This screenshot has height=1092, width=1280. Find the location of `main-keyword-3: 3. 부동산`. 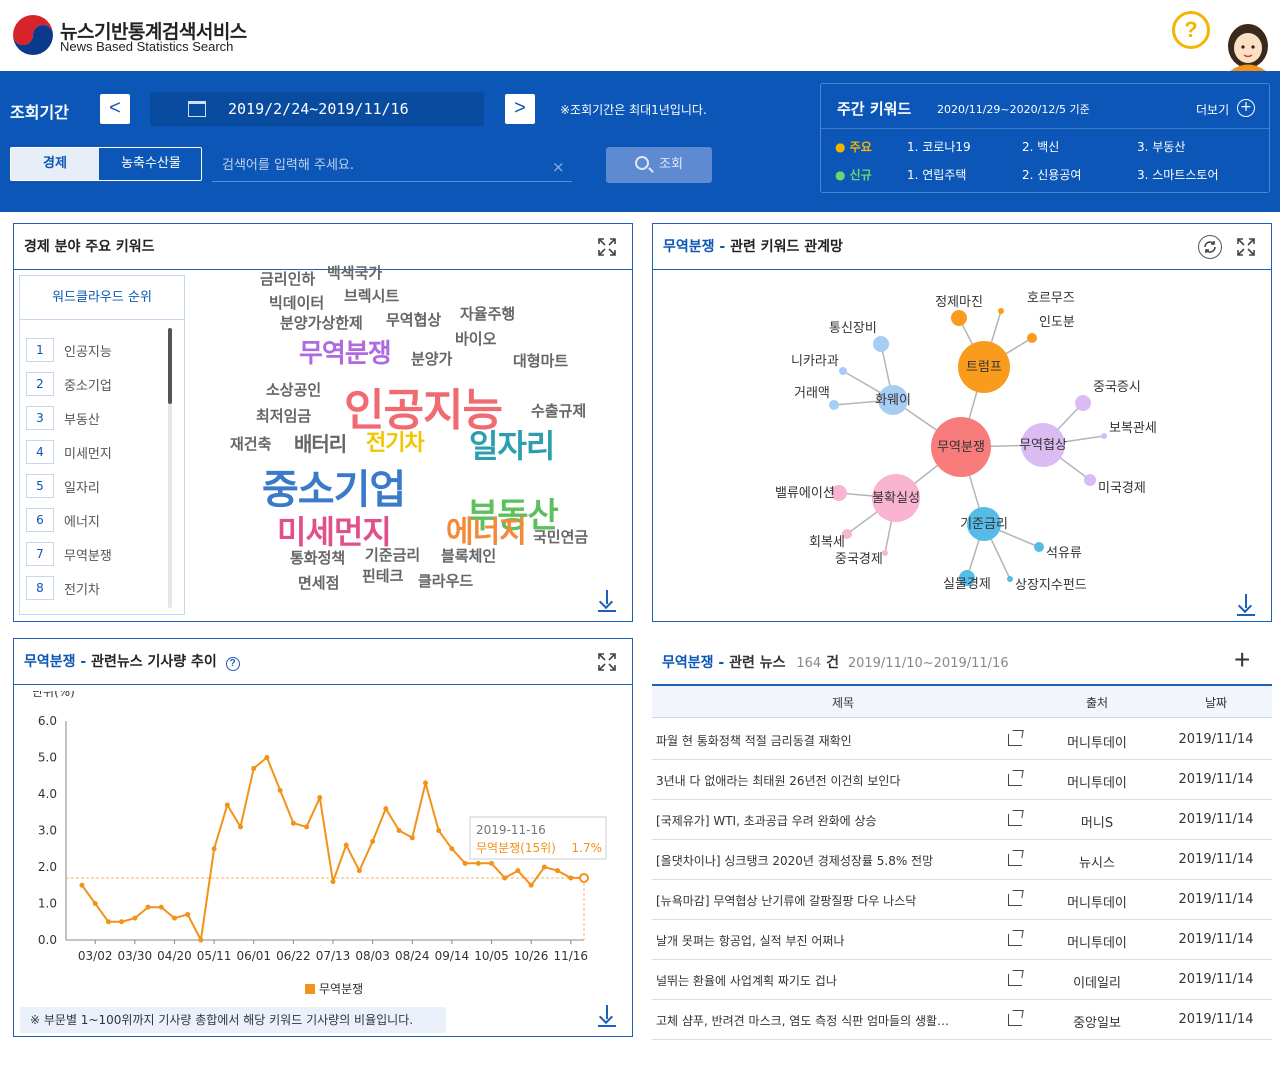

main-keyword-3: 3. 부동산 is located at coordinates (1161, 146).